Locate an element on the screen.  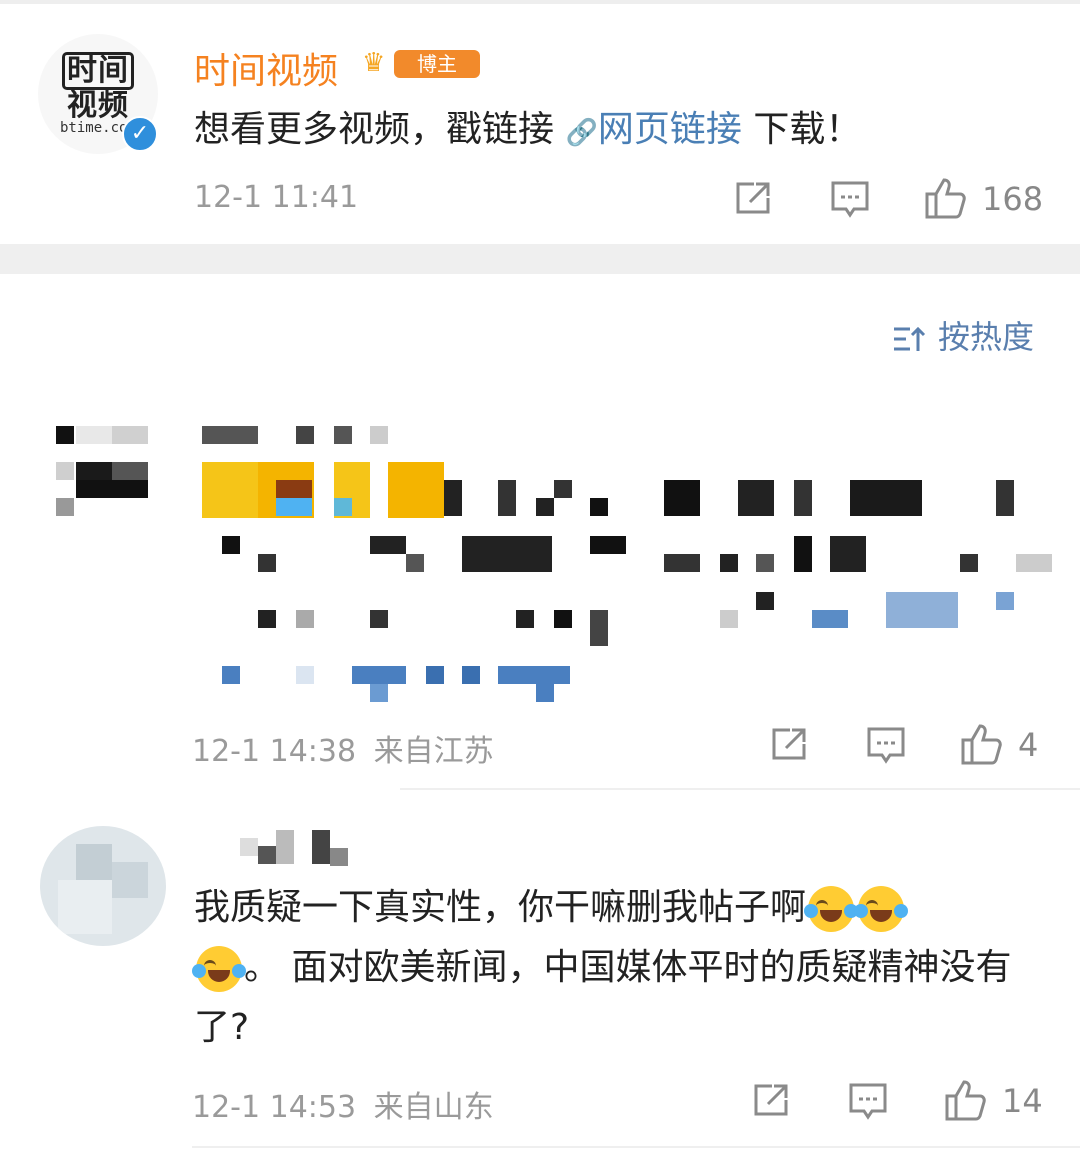
logo-line1: 时间 is located at coordinates (98, 71).